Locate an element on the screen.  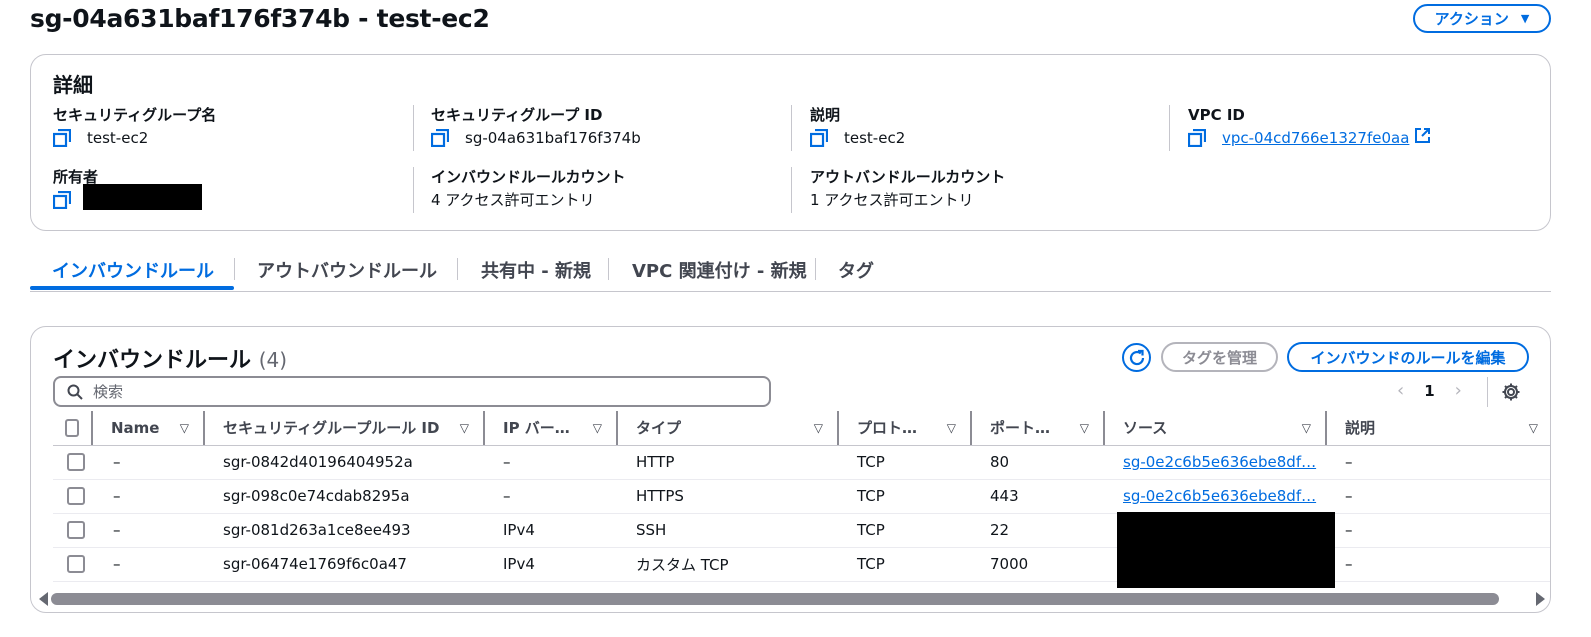
search-placeholder: 検索 is located at coordinates (108, 392).